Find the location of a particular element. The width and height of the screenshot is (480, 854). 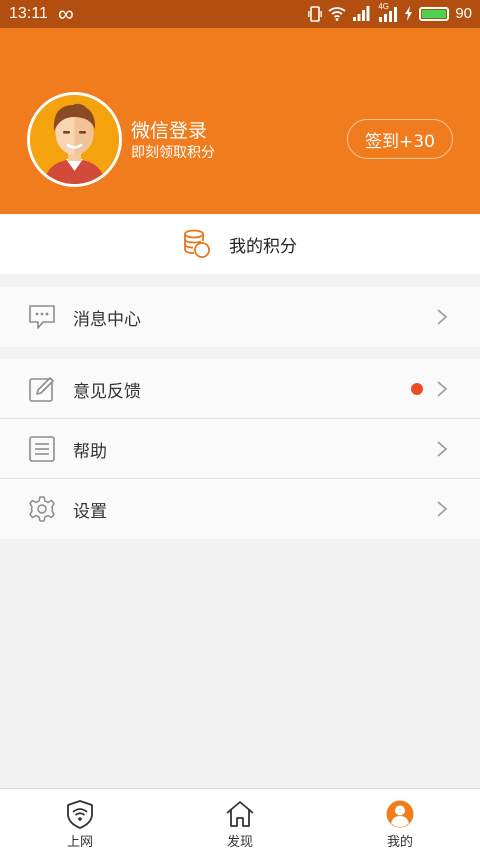

status-right: 4G 90 is located at coordinates (390, 12).